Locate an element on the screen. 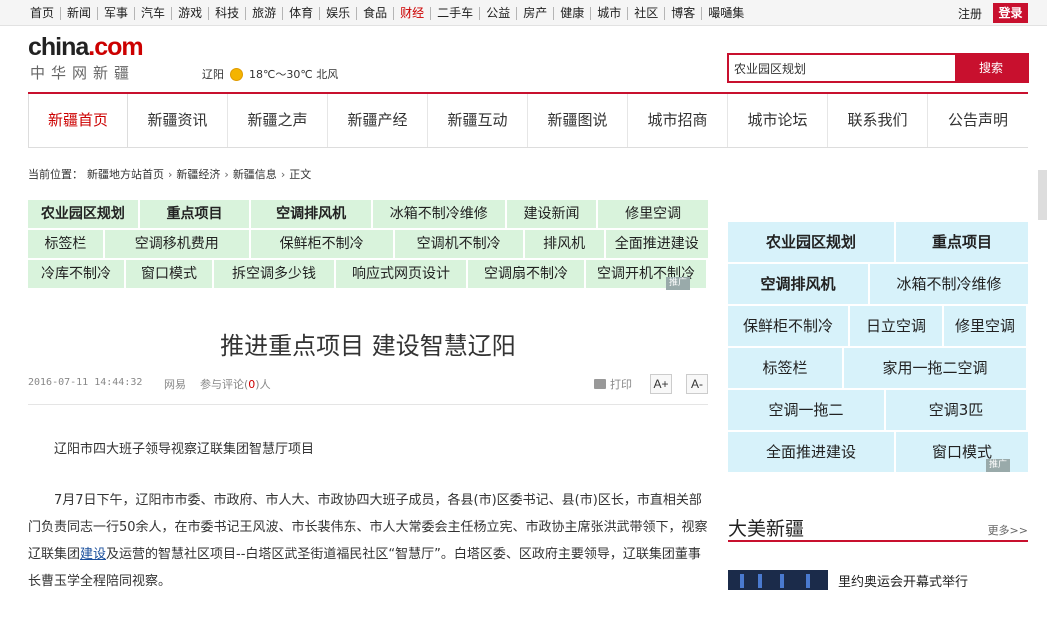  breadcrumb-item: 新疆信息 is located at coordinates (255, 174).